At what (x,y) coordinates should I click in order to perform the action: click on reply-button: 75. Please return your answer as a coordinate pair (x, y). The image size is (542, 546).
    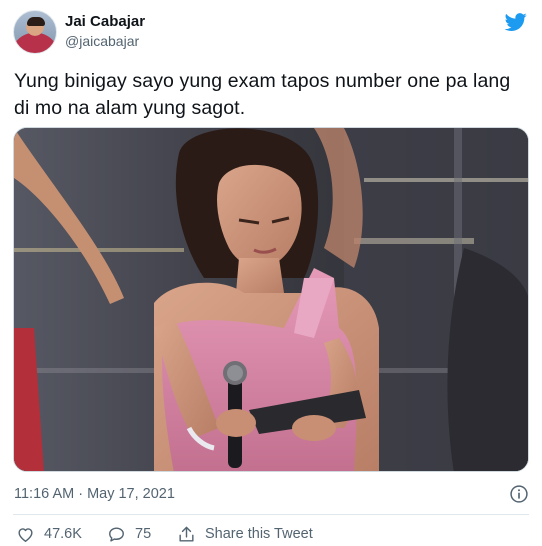
    Looking at the image, I should click on (129, 534).